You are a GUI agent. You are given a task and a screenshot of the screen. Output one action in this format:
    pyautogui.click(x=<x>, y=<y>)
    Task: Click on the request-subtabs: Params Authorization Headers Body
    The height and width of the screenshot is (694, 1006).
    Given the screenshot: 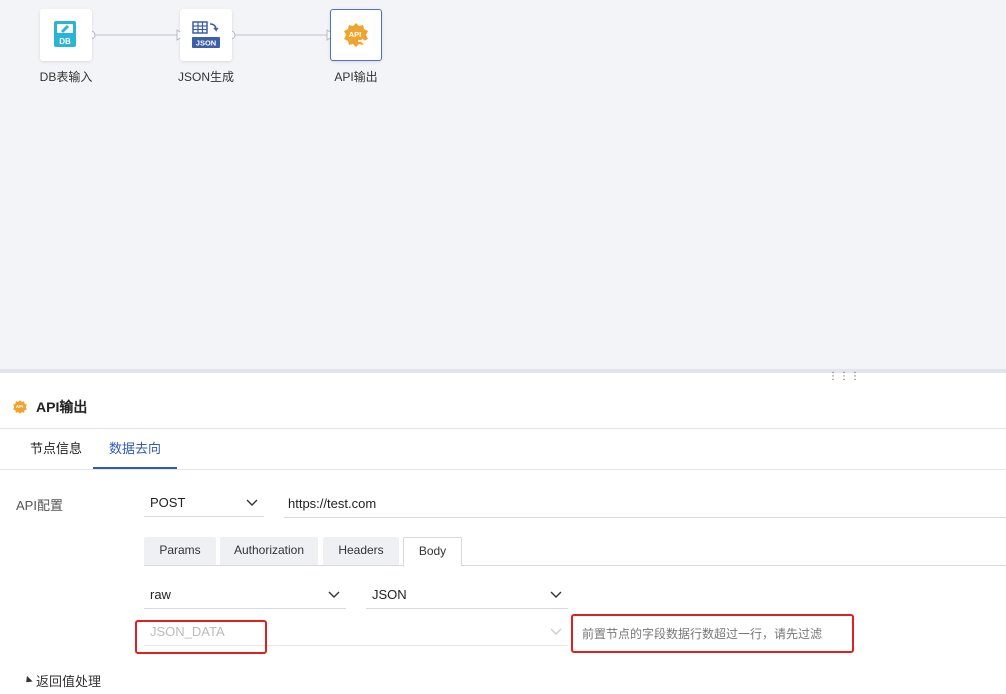 What is the action you would take?
    pyautogui.click(x=575, y=552)
    